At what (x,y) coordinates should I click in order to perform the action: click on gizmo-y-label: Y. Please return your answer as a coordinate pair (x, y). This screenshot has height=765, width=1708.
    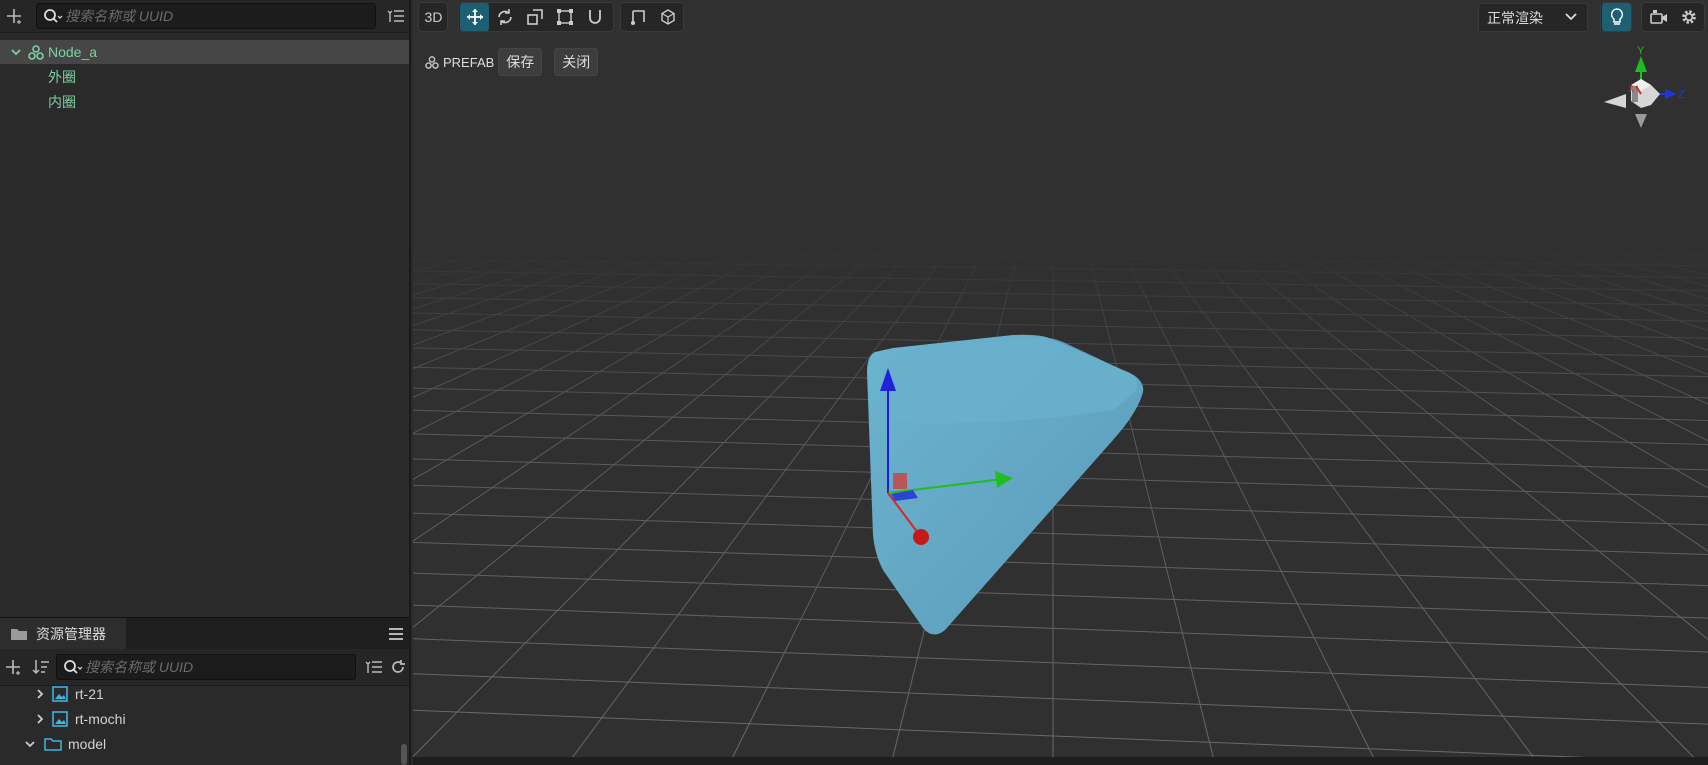
    Looking at the image, I should click on (1641, 51).